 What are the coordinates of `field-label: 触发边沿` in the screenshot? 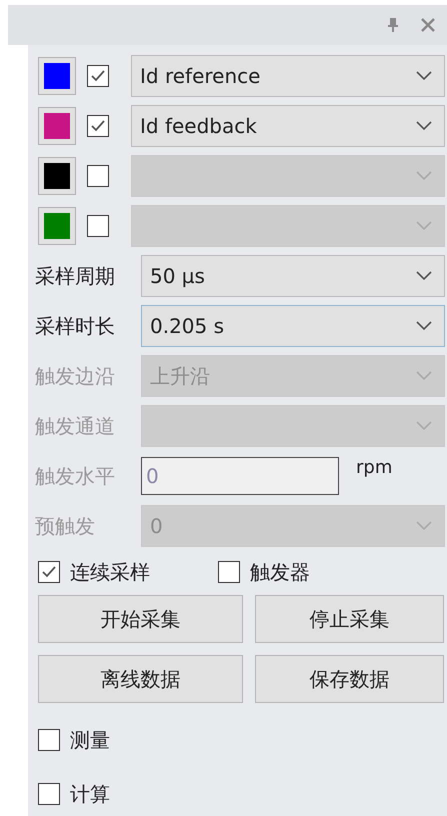 It's located at (75, 376).